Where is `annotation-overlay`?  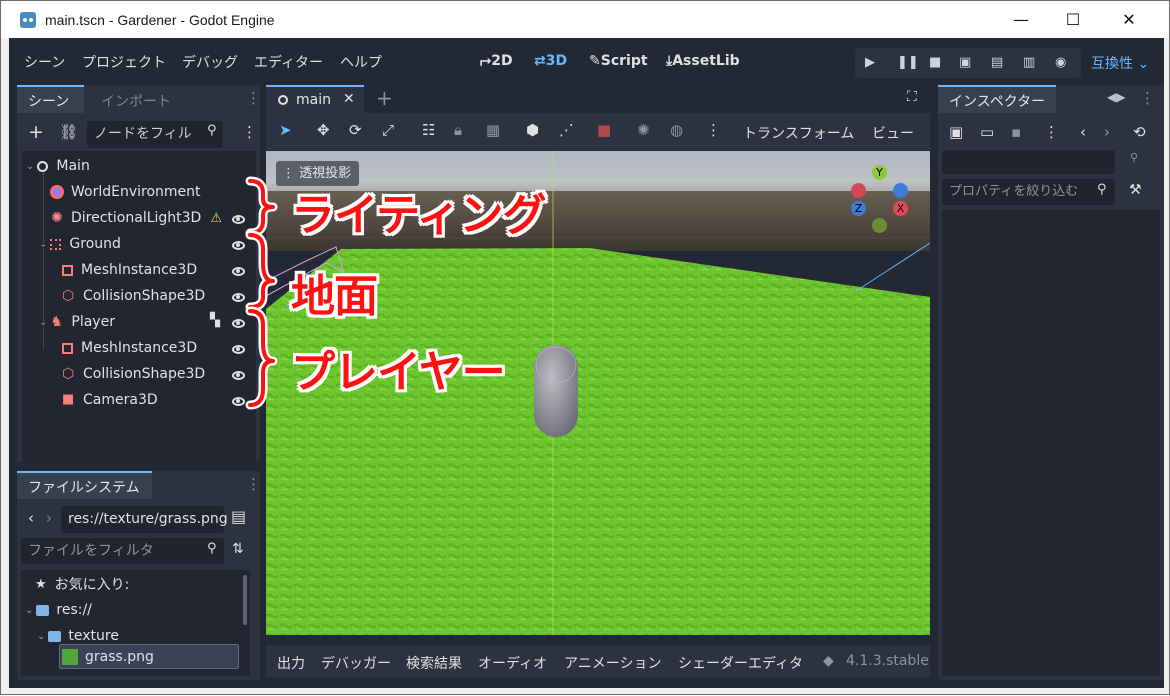 annotation-overlay is located at coordinates (261, 293).